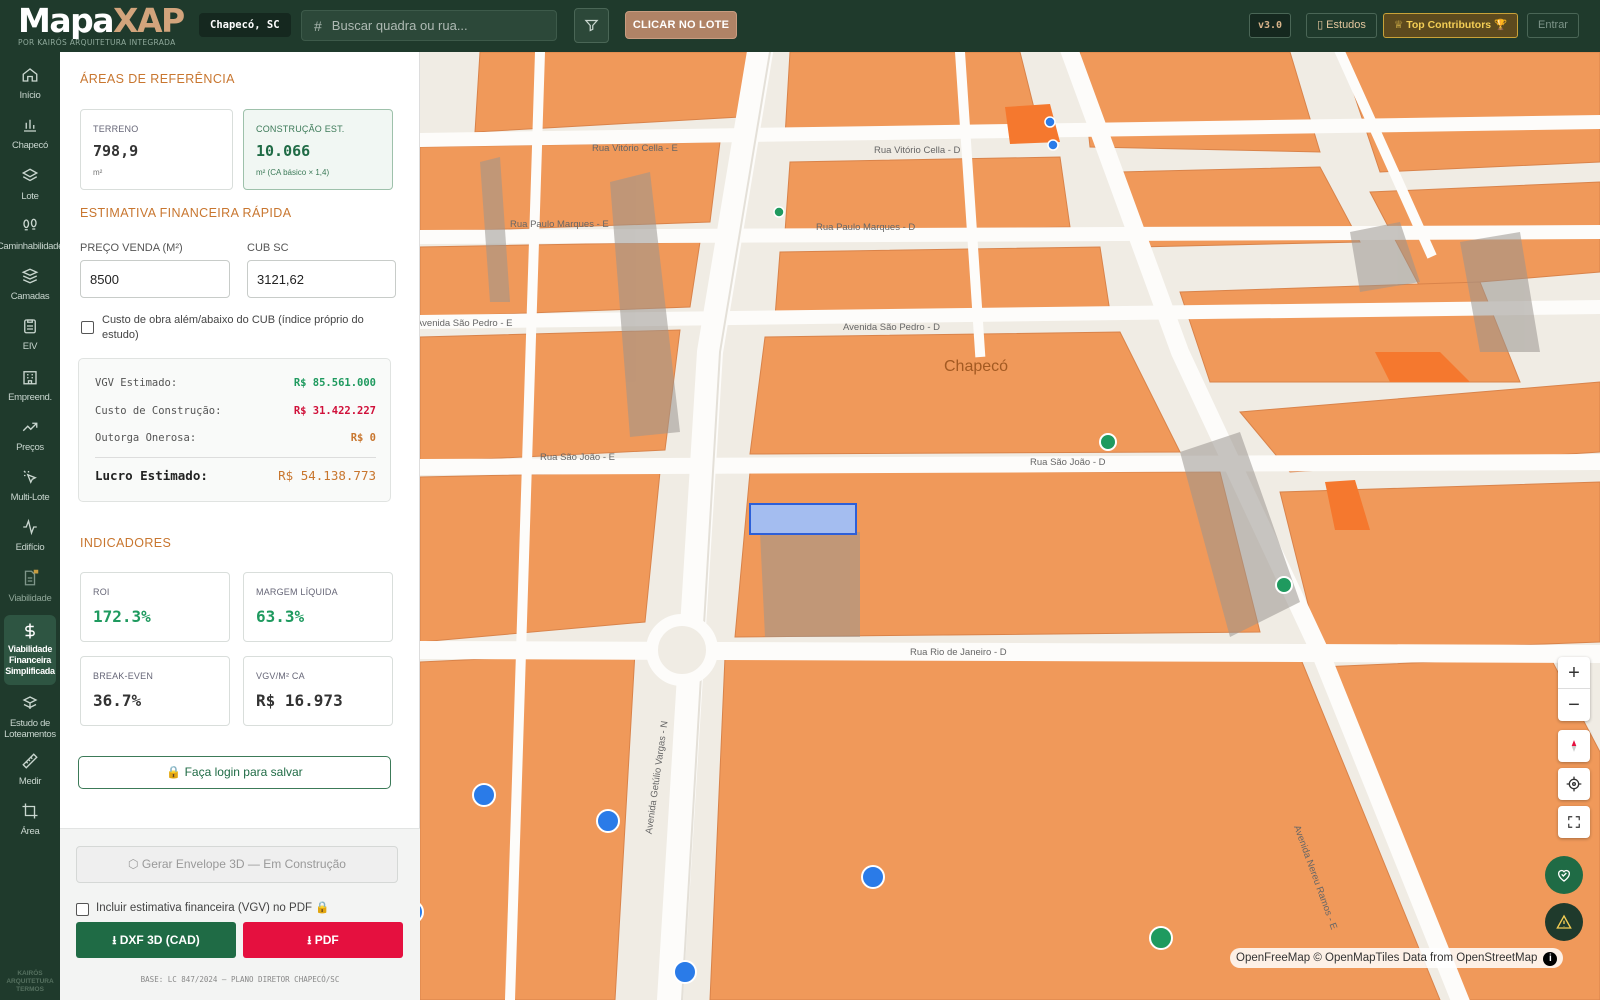 Image resolution: width=1600 pixels, height=1000 pixels. What do you see at coordinates (1574, 746) in the screenshot?
I see `compass-button` at bounding box center [1574, 746].